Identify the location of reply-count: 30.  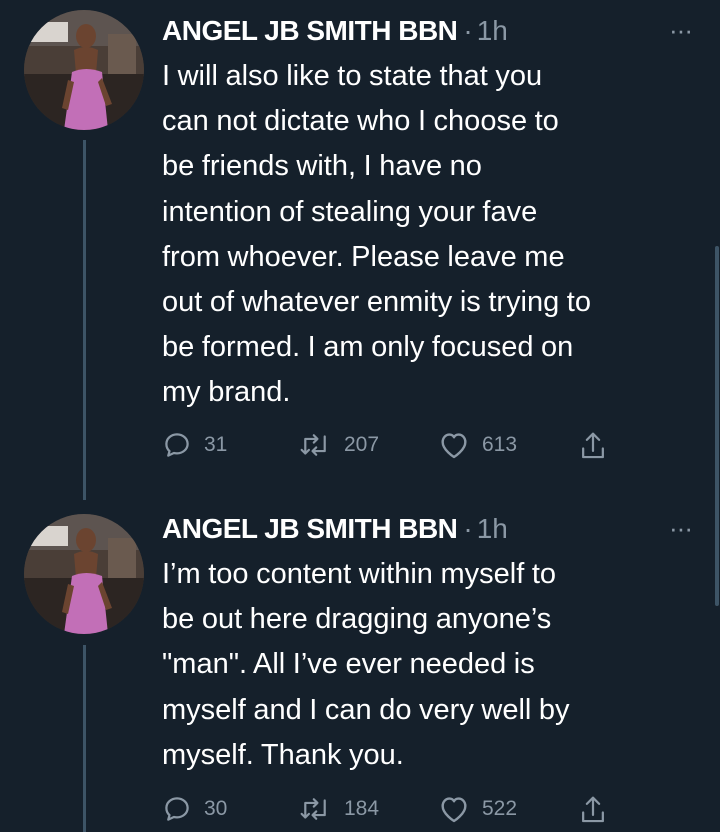
(216, 808).